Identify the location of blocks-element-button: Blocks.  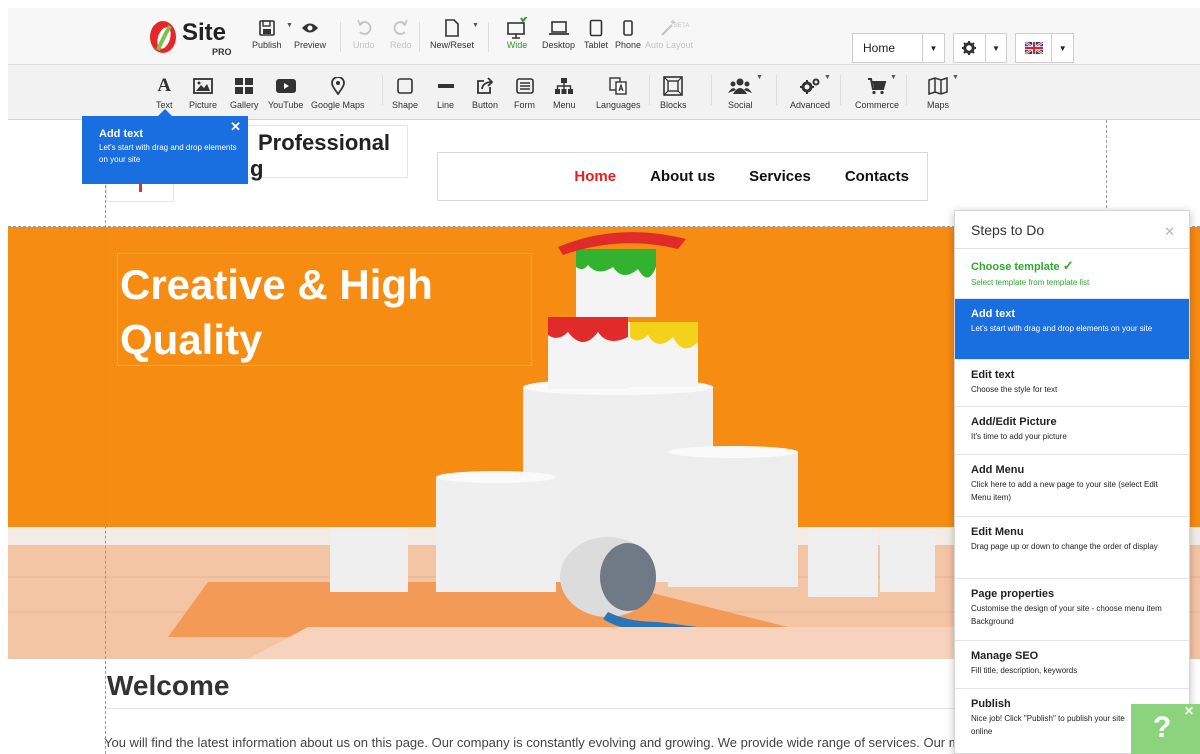
(673, 92).